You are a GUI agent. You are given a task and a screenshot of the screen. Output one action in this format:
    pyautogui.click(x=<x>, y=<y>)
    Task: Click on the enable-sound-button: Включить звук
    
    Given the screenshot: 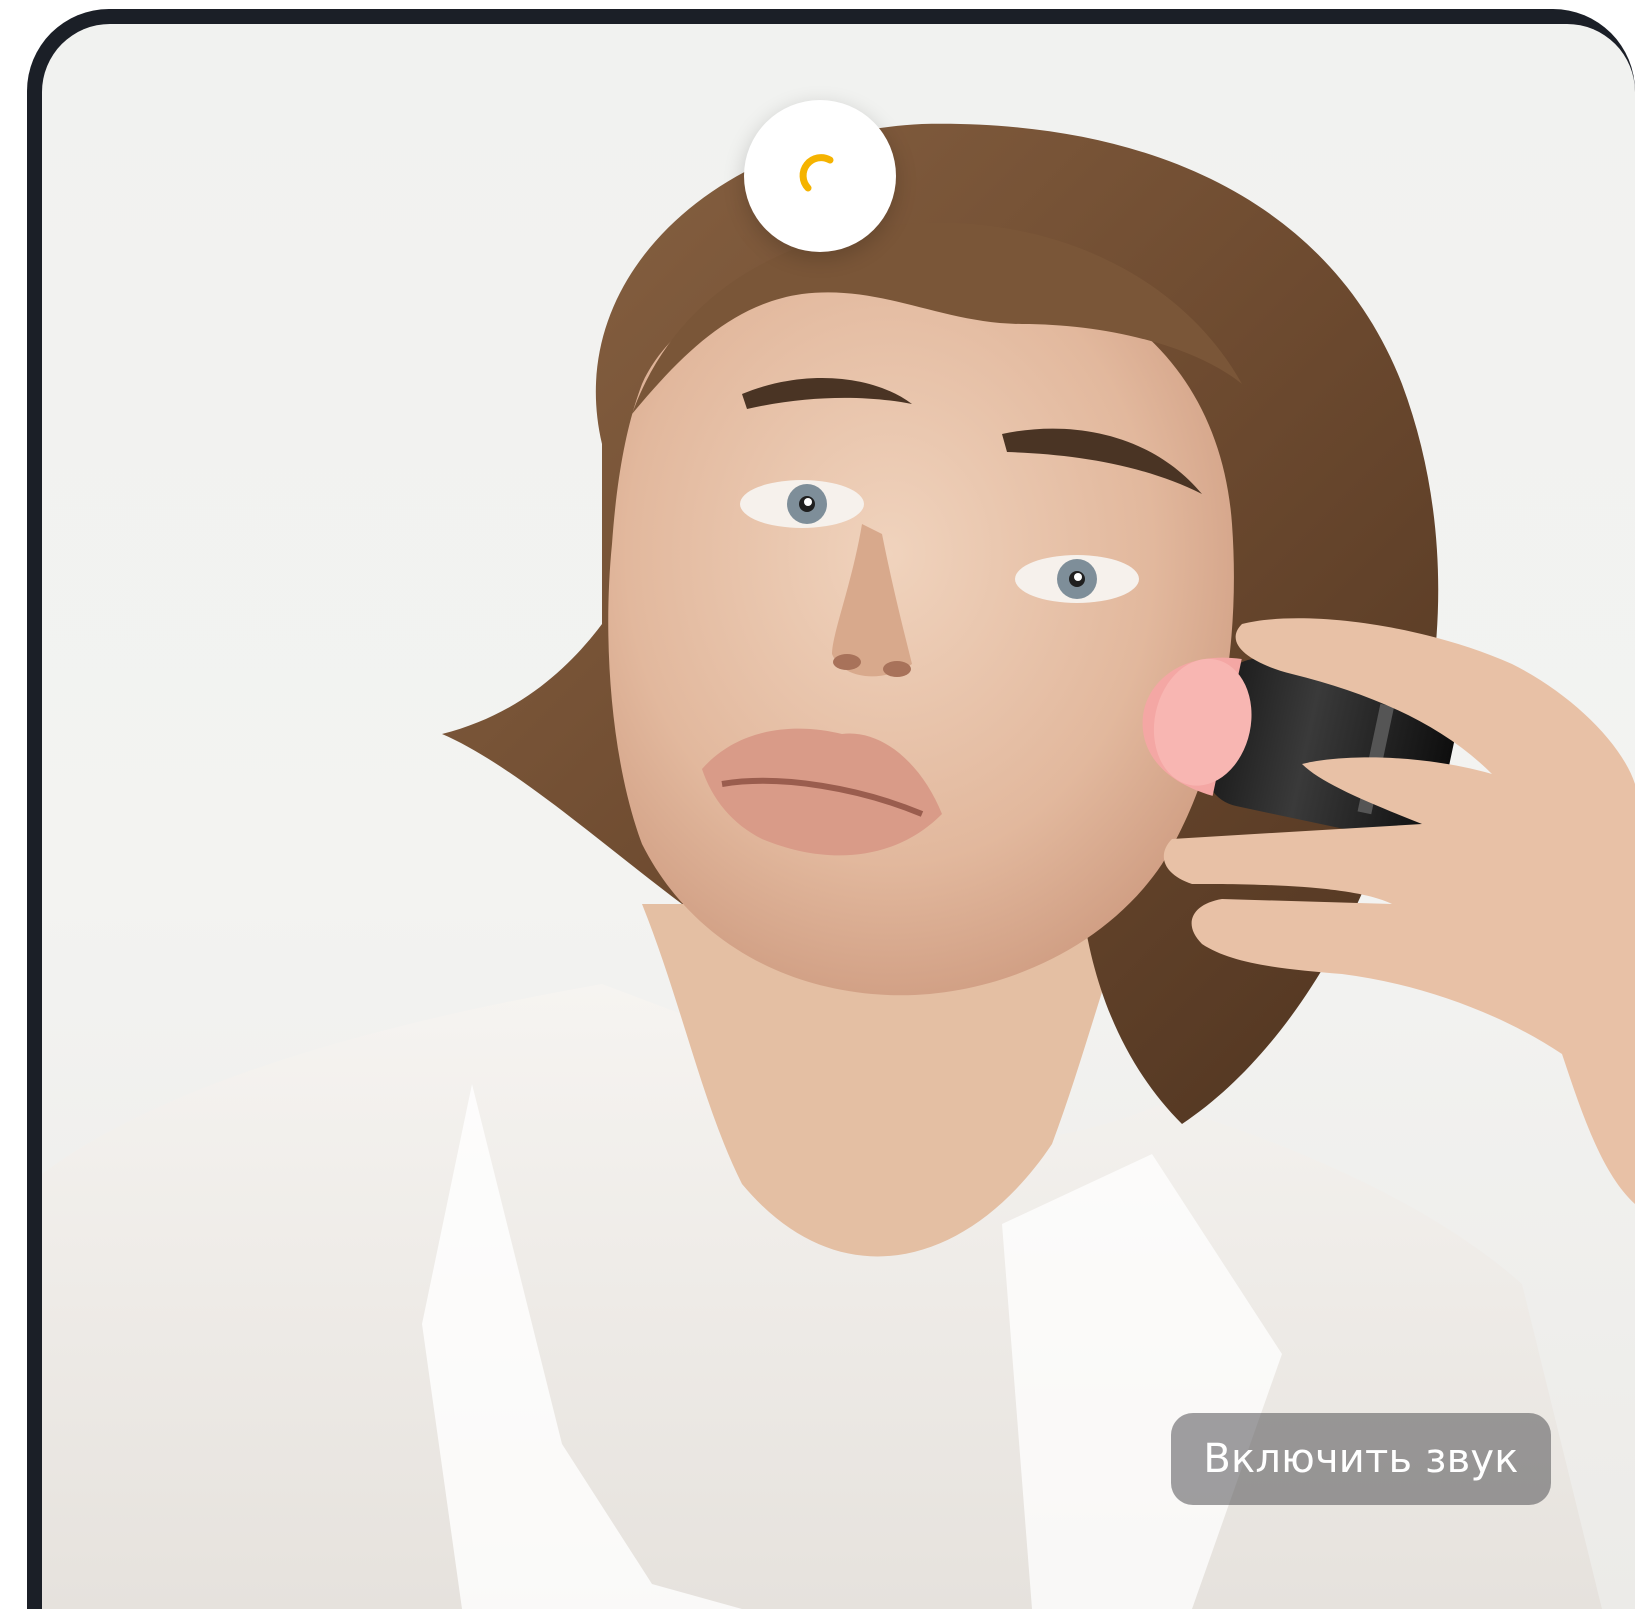 What is the action you would take?
    pyautogui.click(x=1361, y=1459)
    